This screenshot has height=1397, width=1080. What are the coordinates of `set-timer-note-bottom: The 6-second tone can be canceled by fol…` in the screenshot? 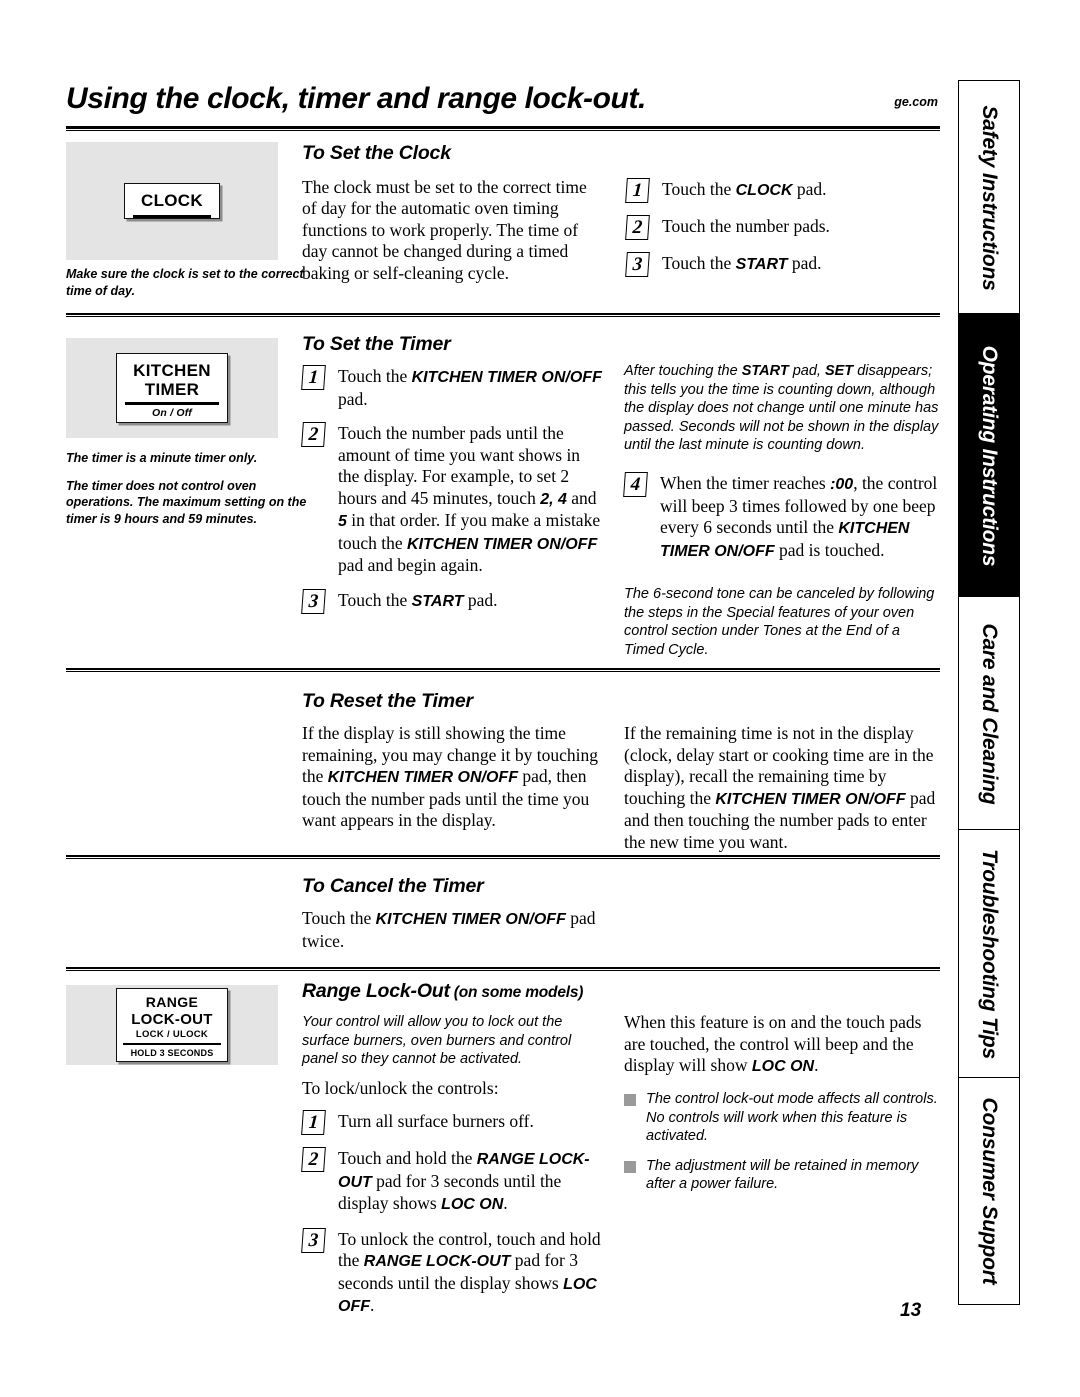 It's located at (783, 627).